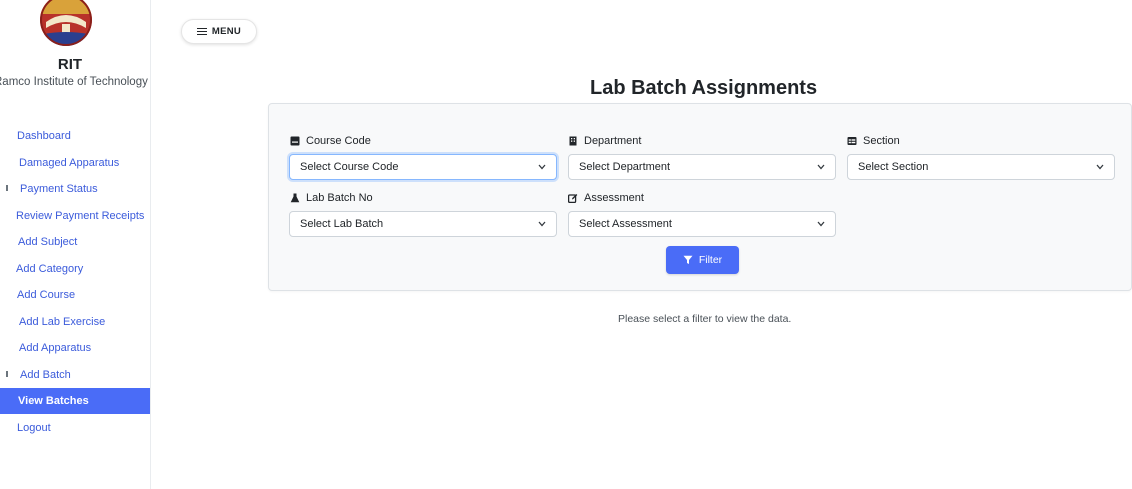 The image size is (1132, 489). I want to click on filter-button-label: Filter, so click(710, 260).